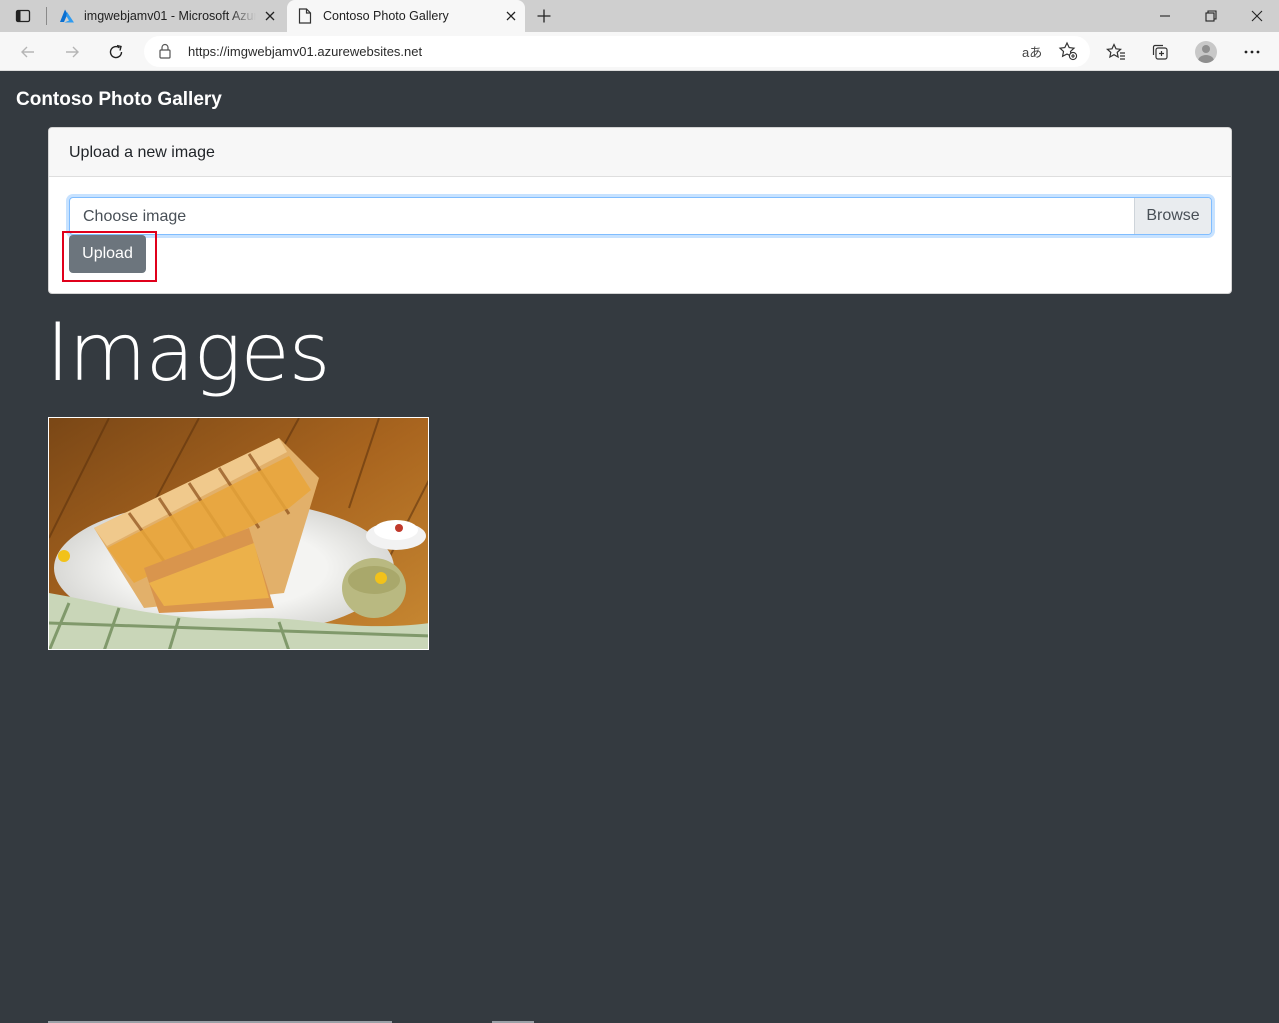 This screenshot has width=1279, height=1023. Describe the element at coordinates (1172, 216) in the screenshot. I see `browse-button: Browse` at that location.